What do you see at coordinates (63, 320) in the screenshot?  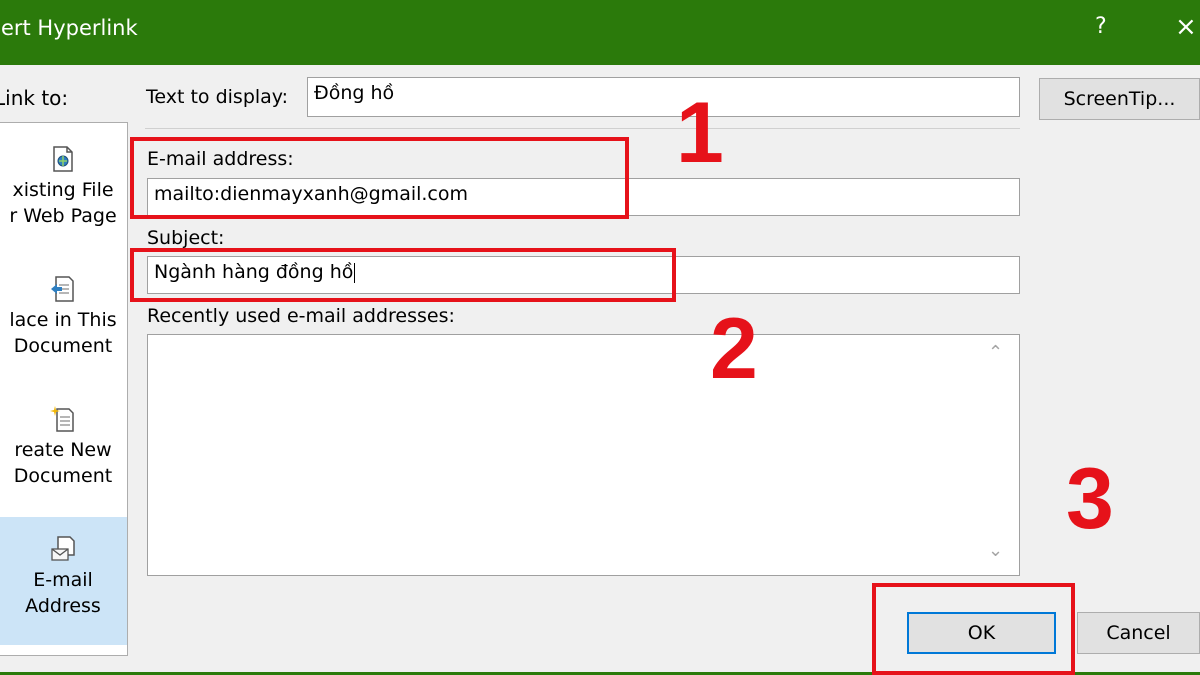 I see `sidebar-item-label: lace in This` at bounding box center [63, 320].